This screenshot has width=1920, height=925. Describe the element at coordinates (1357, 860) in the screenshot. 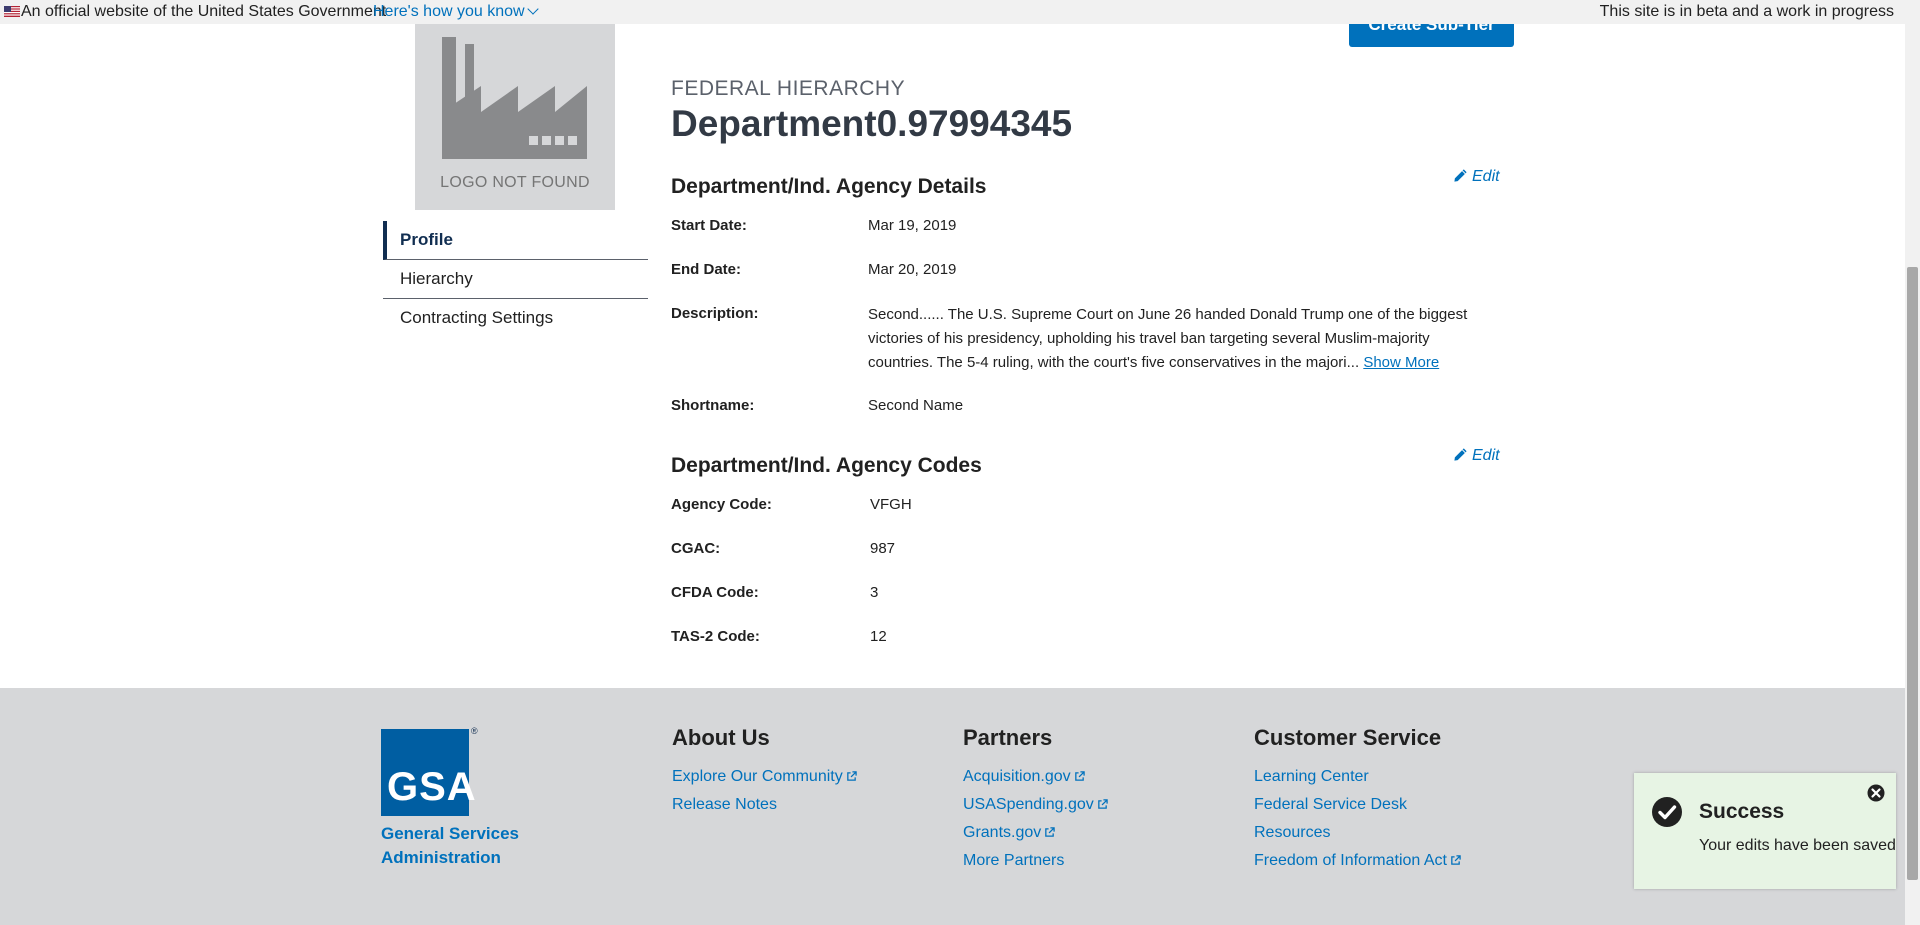

I see `foia-link: Freedom of Information Act` at that location.